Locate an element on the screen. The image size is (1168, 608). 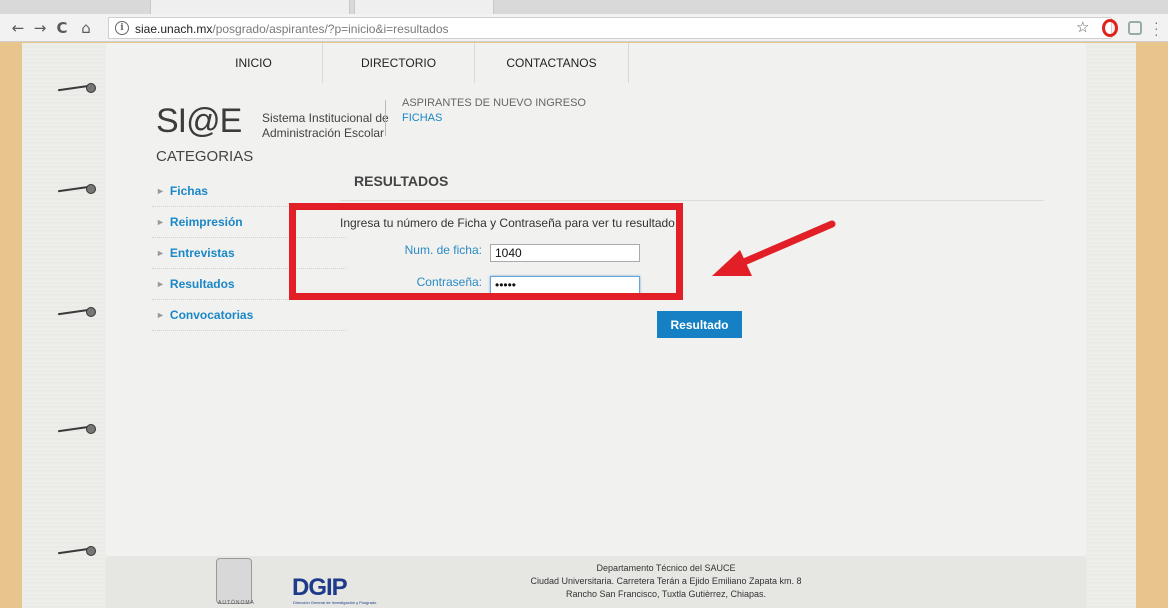
menu-item-contactanos: CONTACTANOS is located at coordinates (552, 63).